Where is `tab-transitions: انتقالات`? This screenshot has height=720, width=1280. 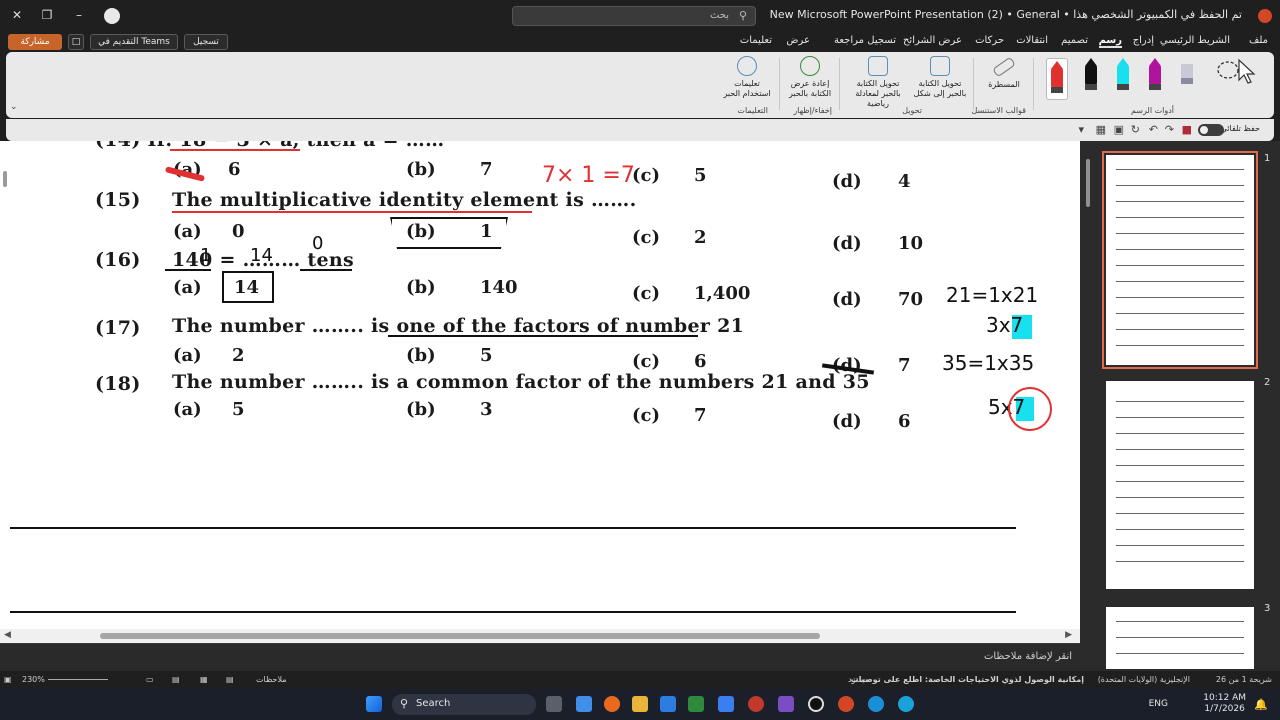
tab-transitions: انتقالات is located at coordinates (1032, 40).